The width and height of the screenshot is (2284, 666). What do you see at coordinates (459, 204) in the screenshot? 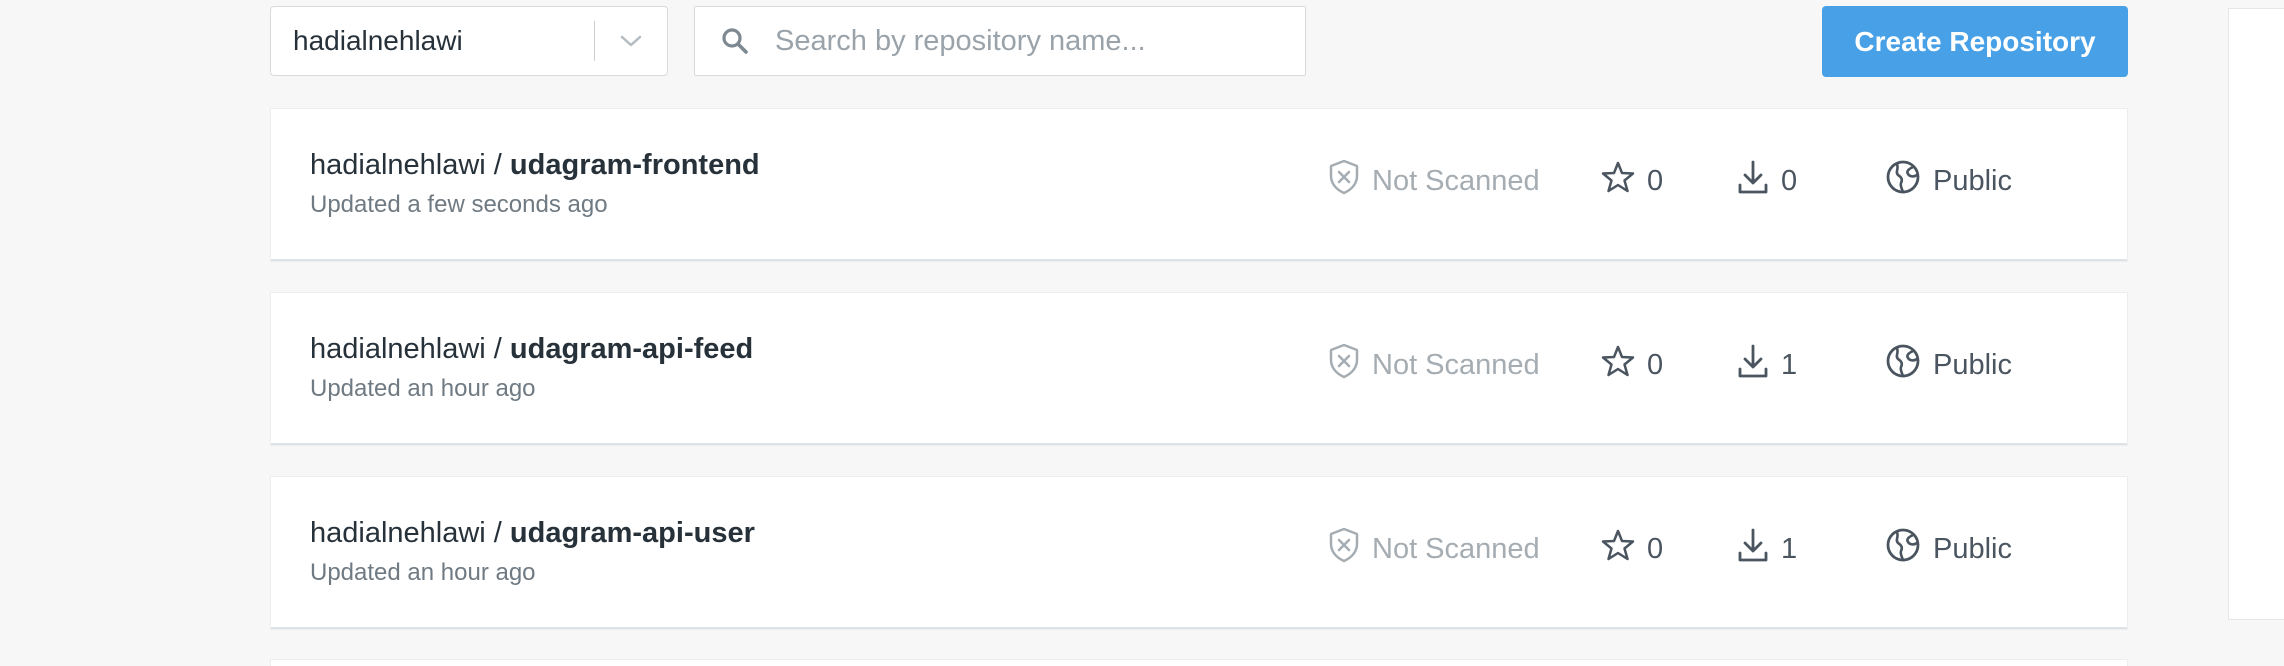
I see `repository-updated: Updated a few seconds ago` at bounding box center [459, 204].